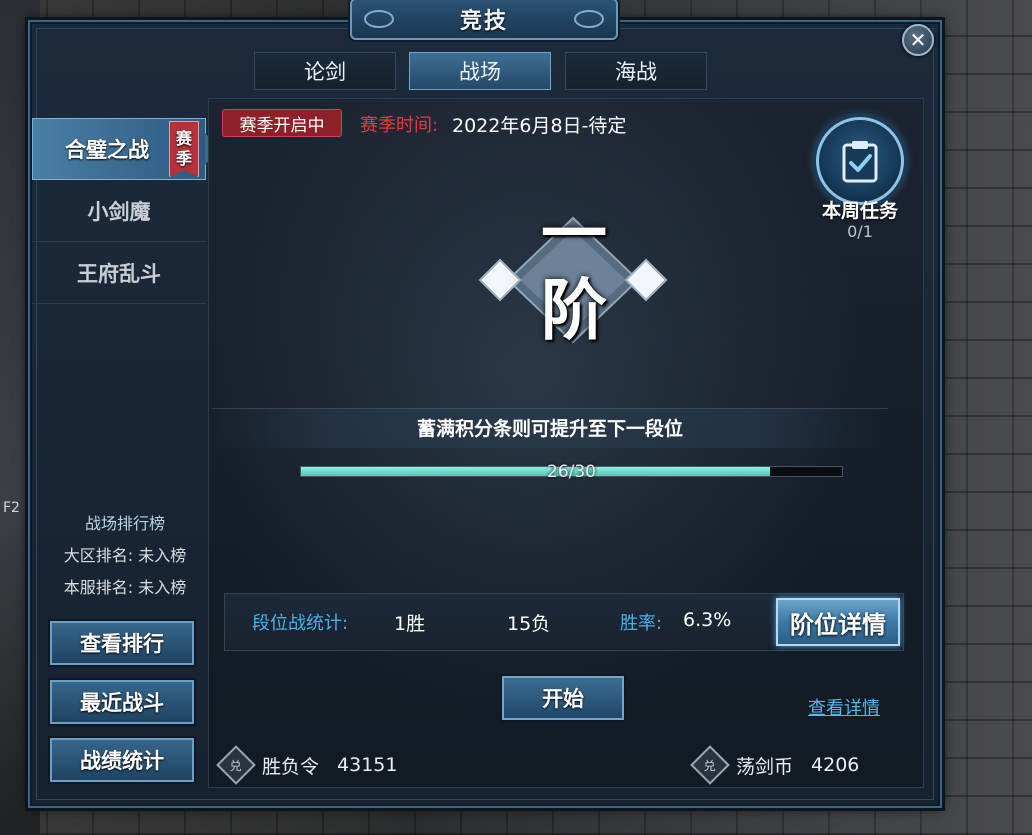 This screenshot has height=835, width=1032. Describe the element at coordinates (399, 125) in the screenshot. I see `season-time-label: 赛季时间:` at that location.